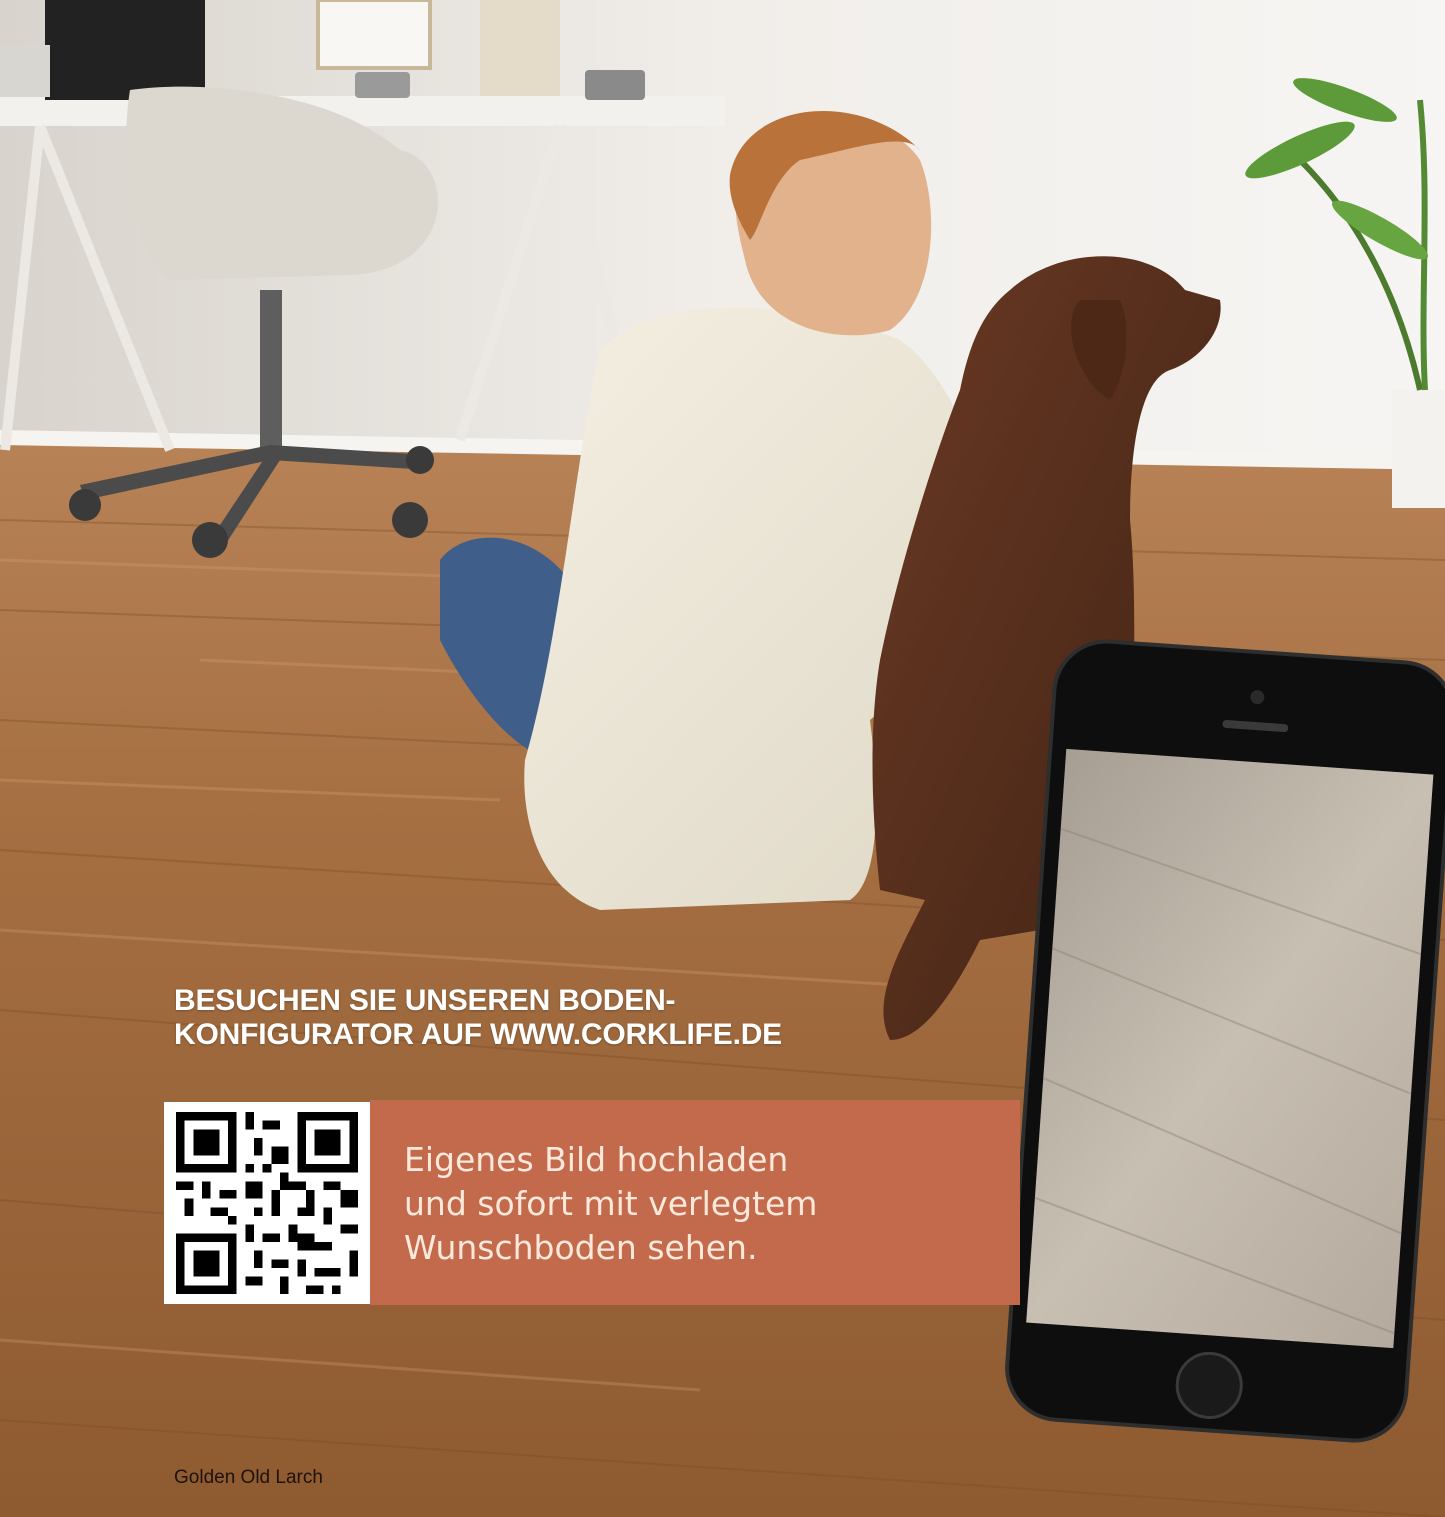  What do you see at coordinates (581, 1247) in the screenshot?
I see `promo-line-3: Wunschboden sehen.` at bounding box center [581, 1247].